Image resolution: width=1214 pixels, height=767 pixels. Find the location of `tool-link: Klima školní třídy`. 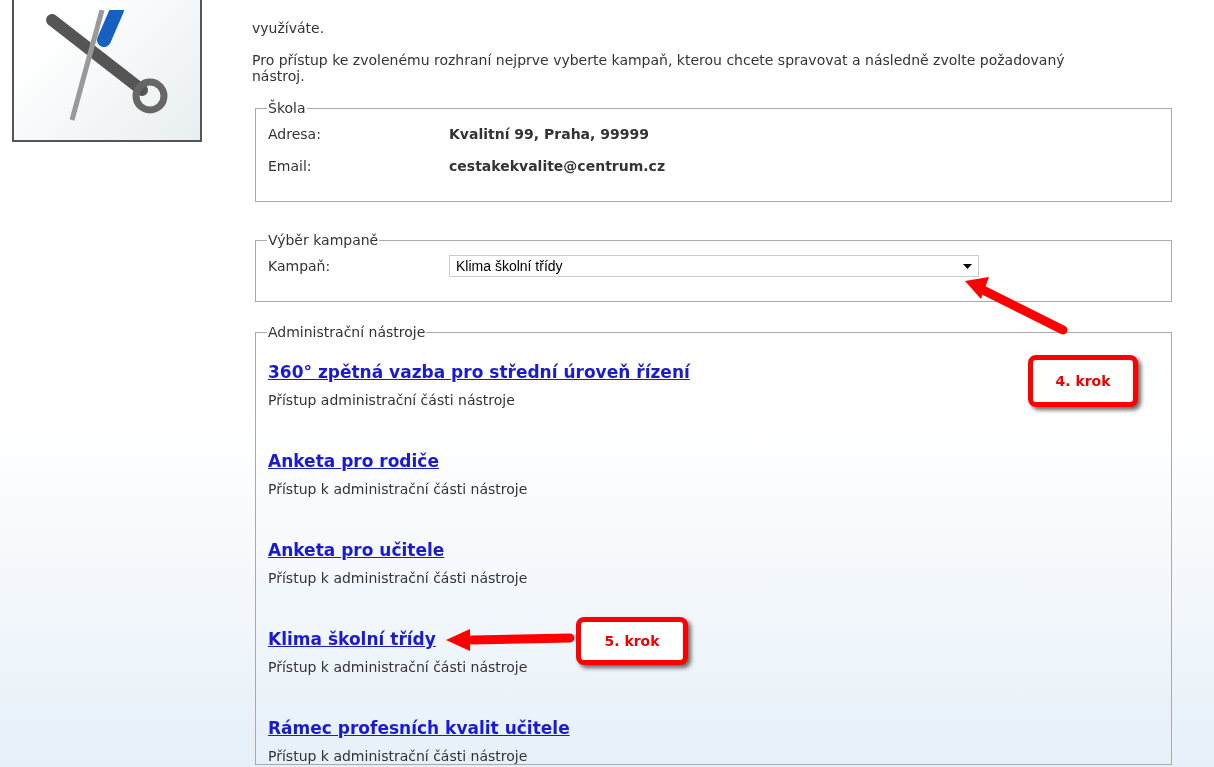

tool-link: Klima školní třídy is located at coordinates (352, 639).